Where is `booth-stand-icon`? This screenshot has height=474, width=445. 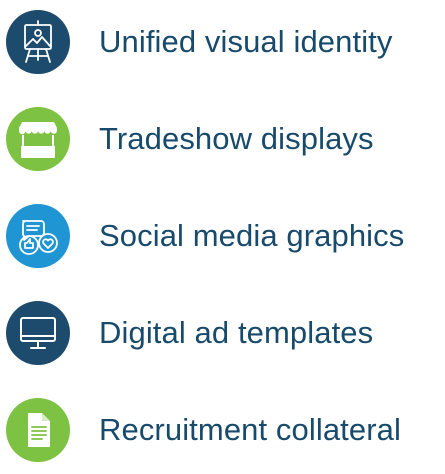
booth-stand-icon is located at coordinates (38, 139).